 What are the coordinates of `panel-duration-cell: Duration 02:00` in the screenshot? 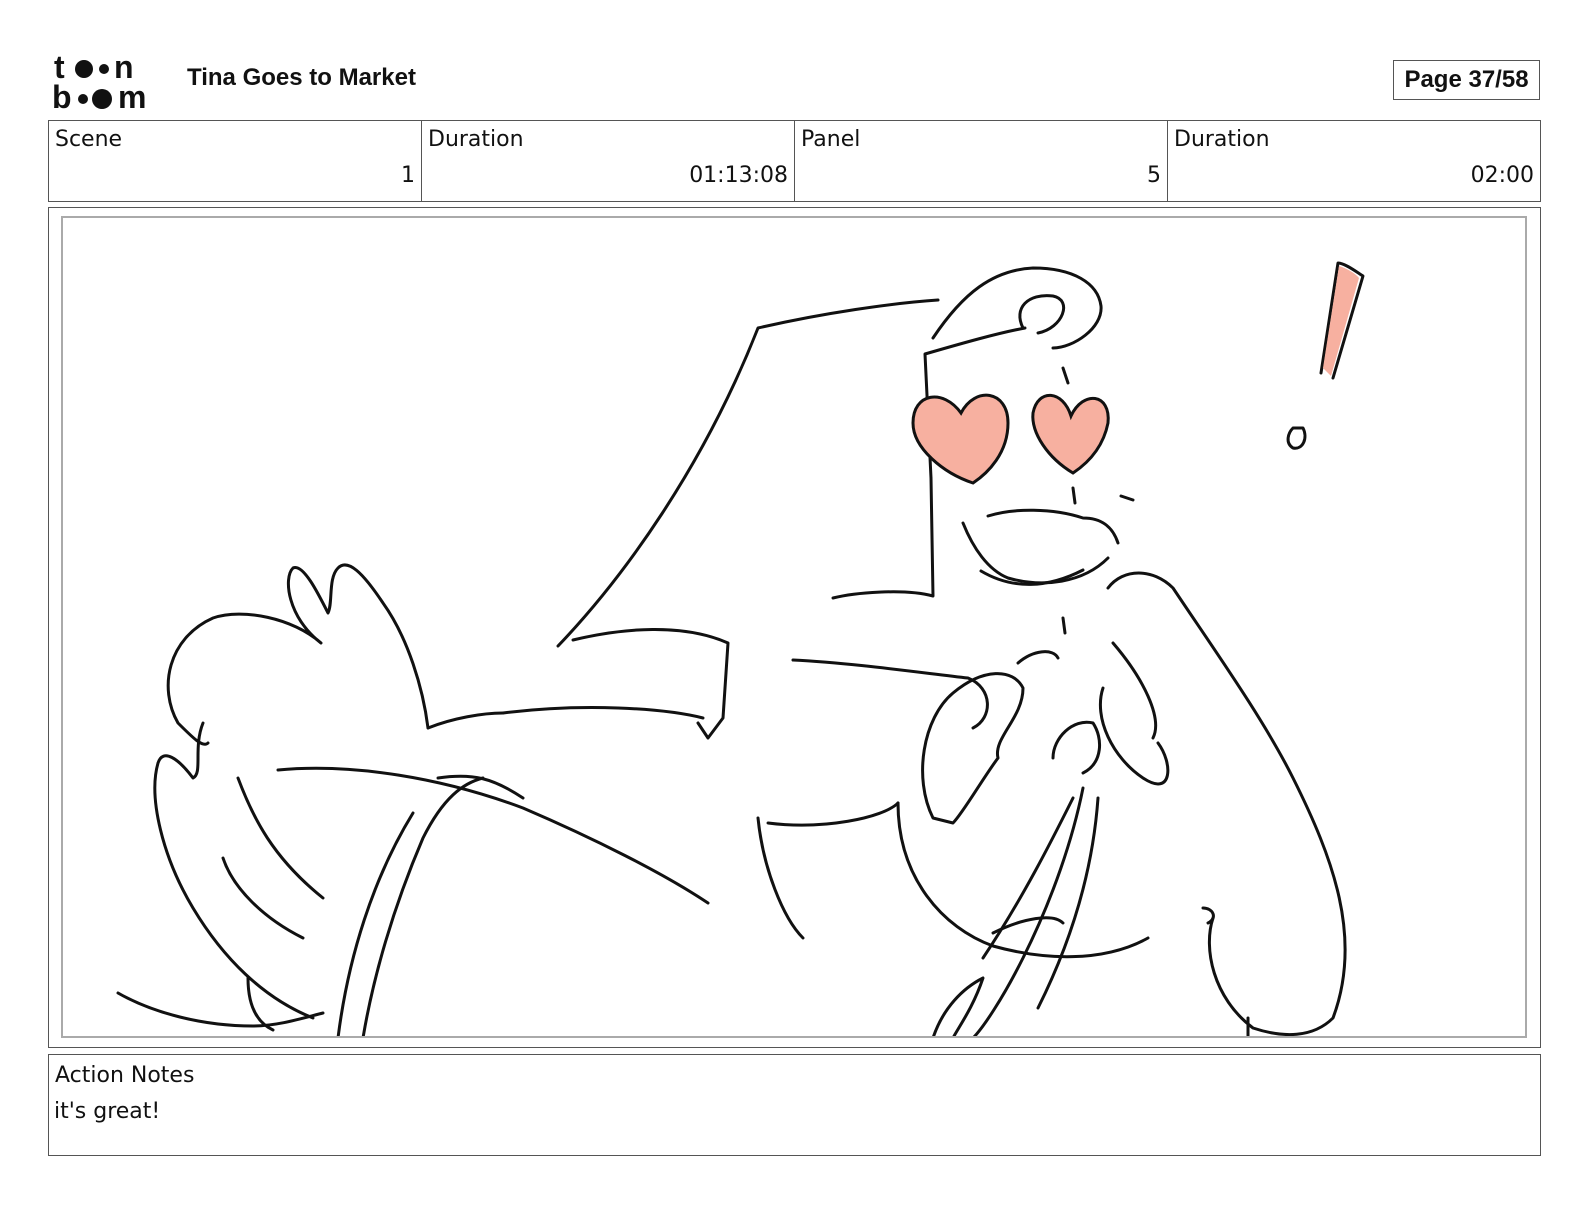 It's located at (1354, 161).